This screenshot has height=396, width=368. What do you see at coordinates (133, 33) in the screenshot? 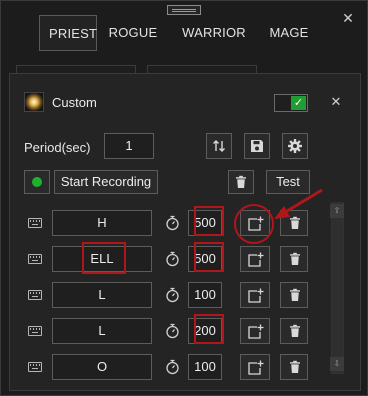
I see `tab-rogue: ROGUE` at bounding box center [133, 33].